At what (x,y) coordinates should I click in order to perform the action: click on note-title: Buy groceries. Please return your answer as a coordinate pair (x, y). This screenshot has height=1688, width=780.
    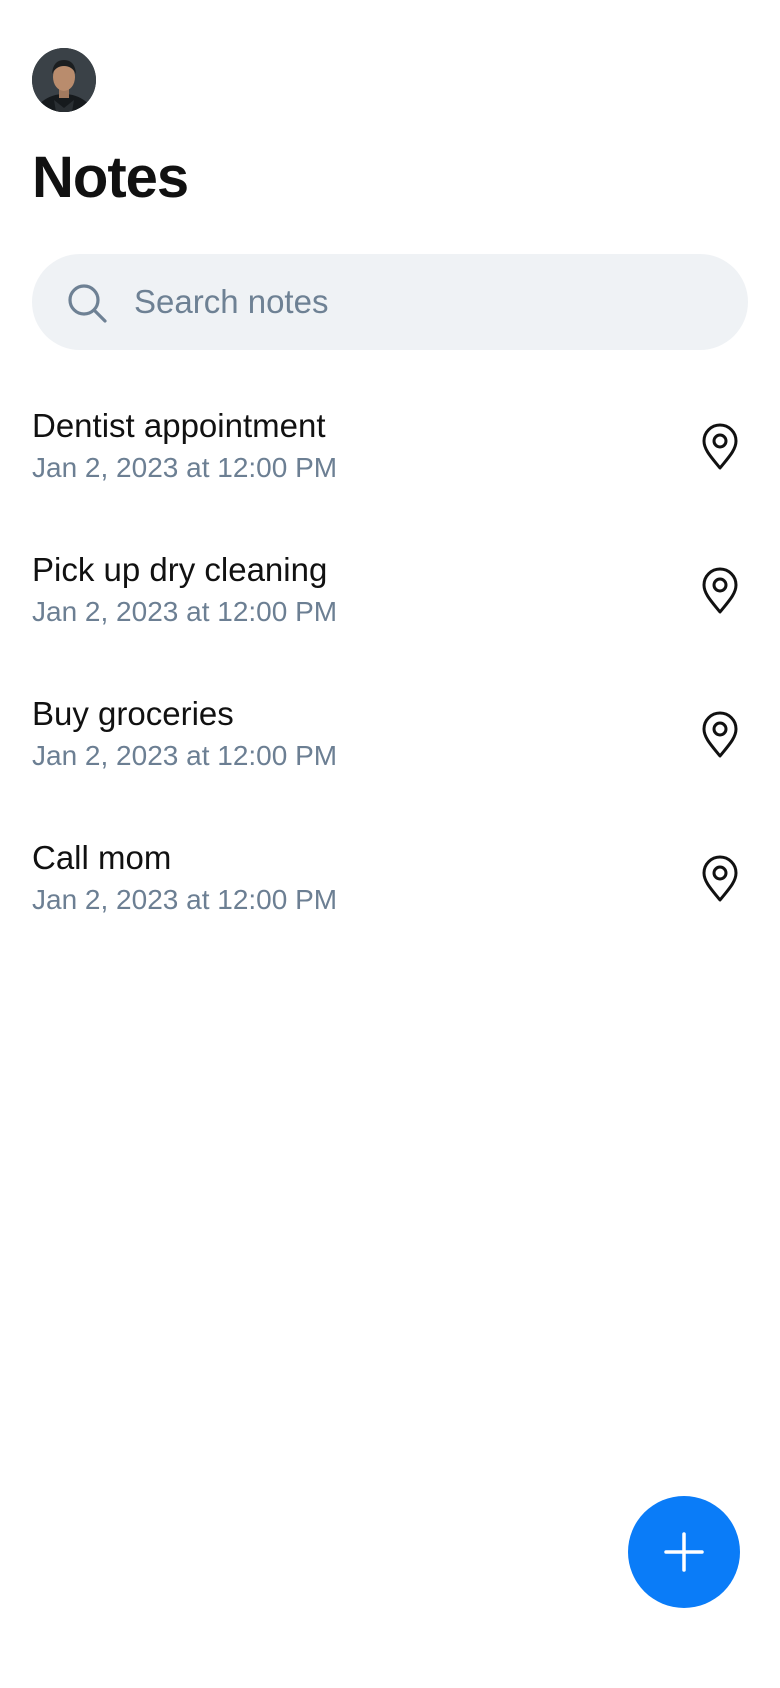
    Looking at the image, I should click on (133, 713).